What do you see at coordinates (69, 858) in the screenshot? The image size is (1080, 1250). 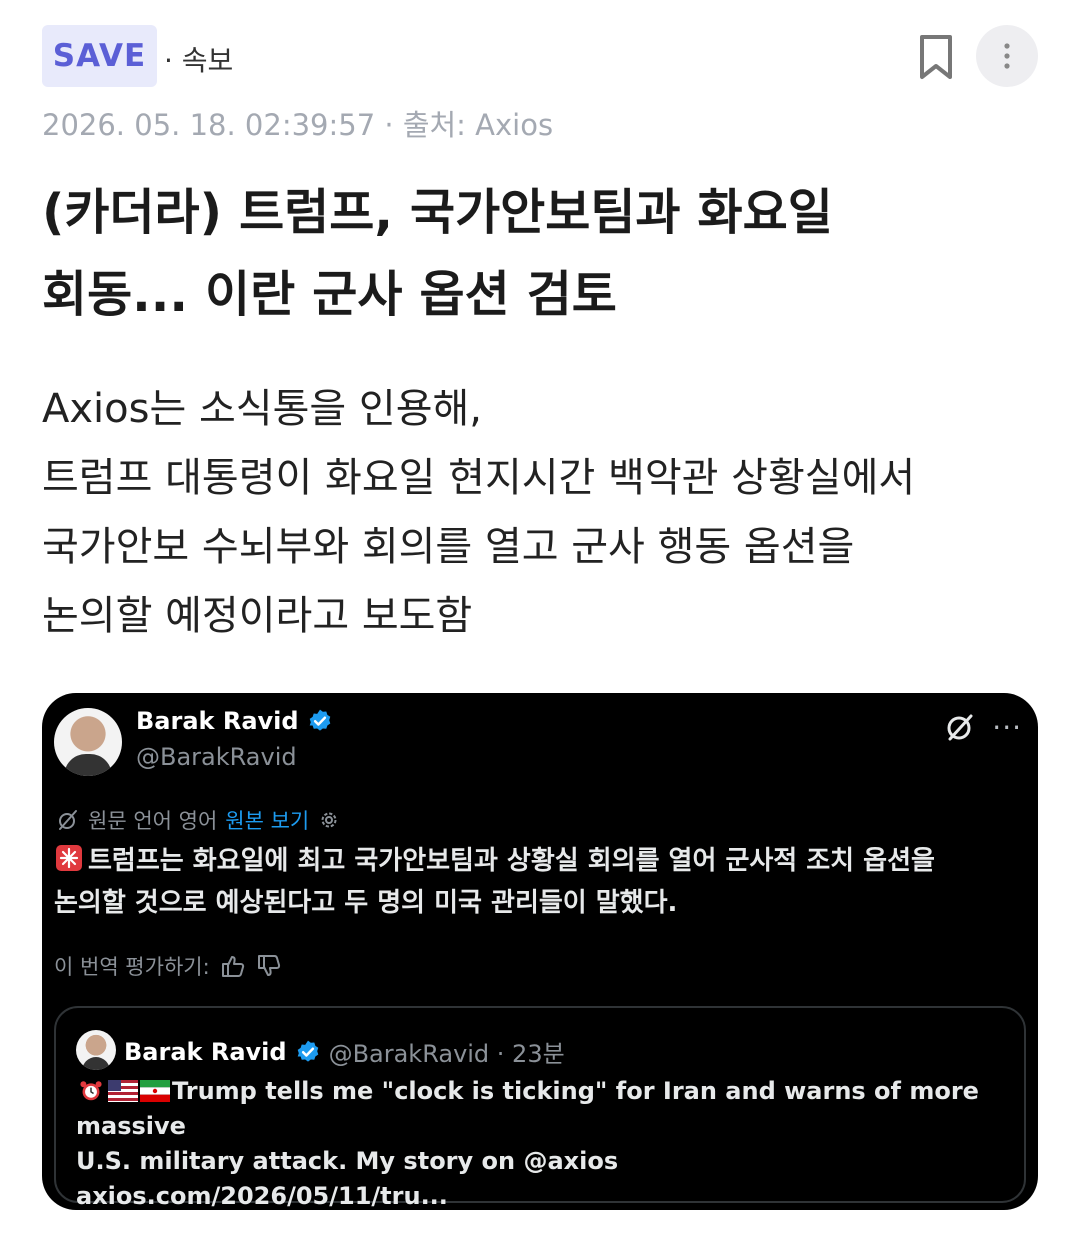 I see `siren-emoji-icon` at bounding box center [69, 858].